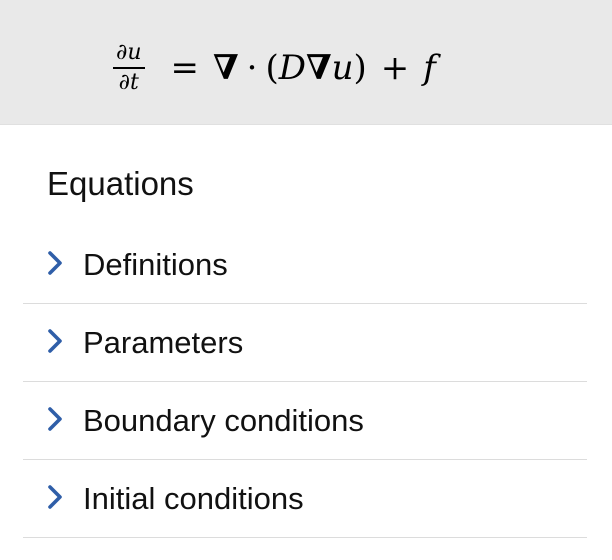  I want to click on nabla-operator-inner: ∇, so click(319, 68).